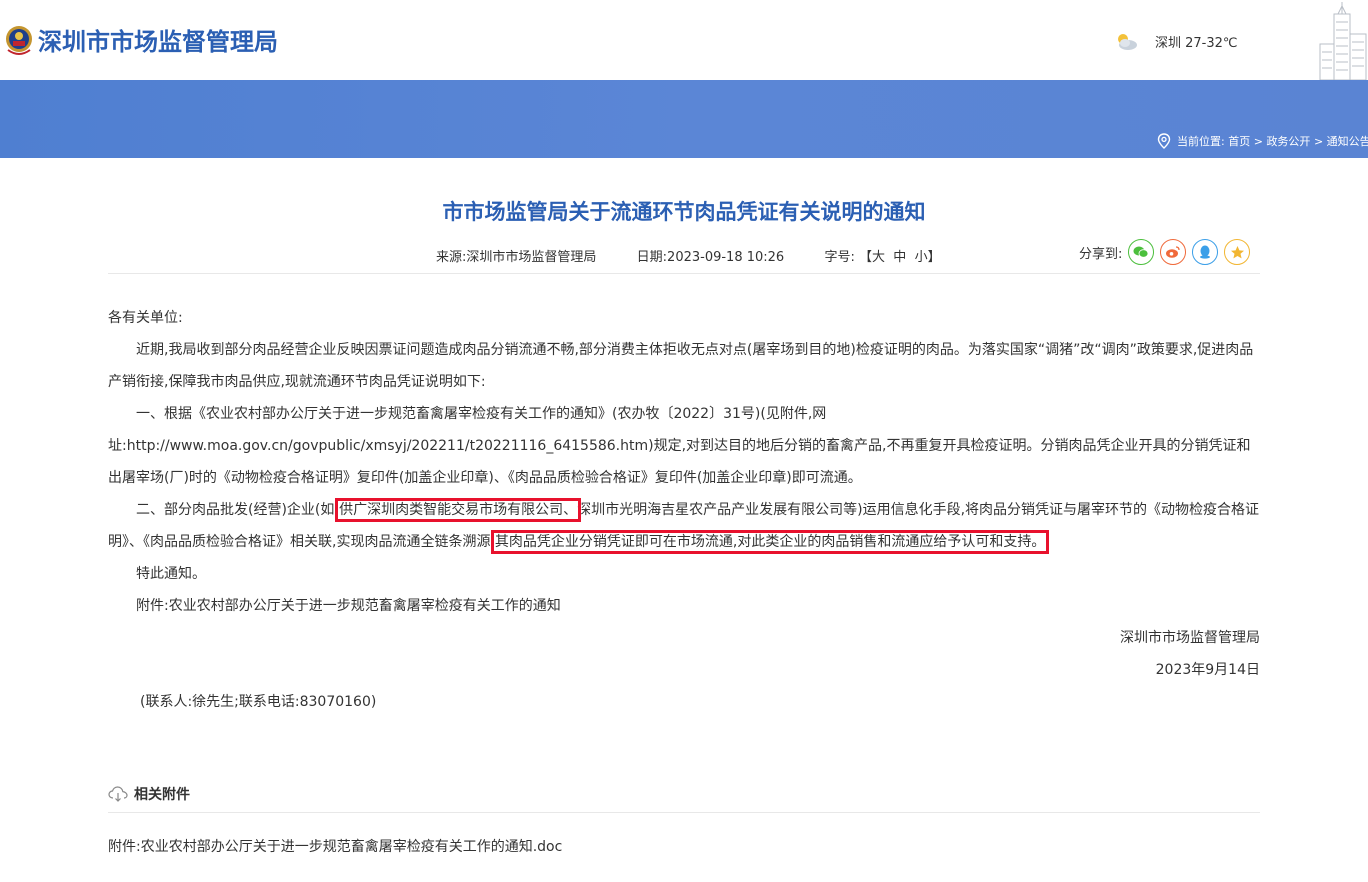 The image size is (1368, 882). Describe the element at coordinates (1347, 141) in the screenshot. I see `breadcrumb-notices-link: 通知公告` at that location.